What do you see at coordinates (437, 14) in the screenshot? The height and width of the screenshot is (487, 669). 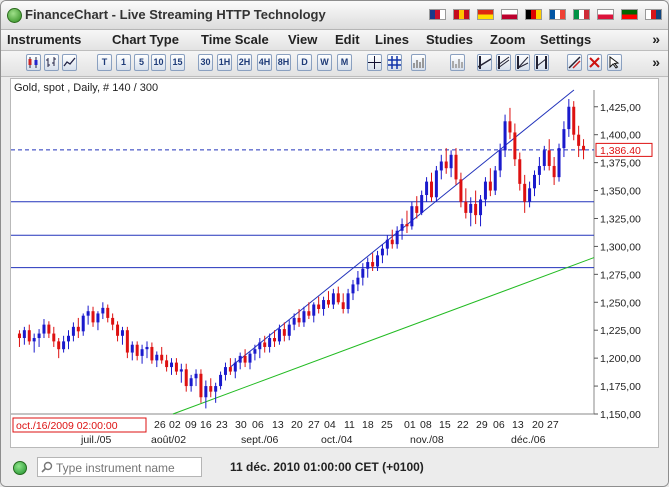 I see `english-flag` at bounding box center [437, 14].